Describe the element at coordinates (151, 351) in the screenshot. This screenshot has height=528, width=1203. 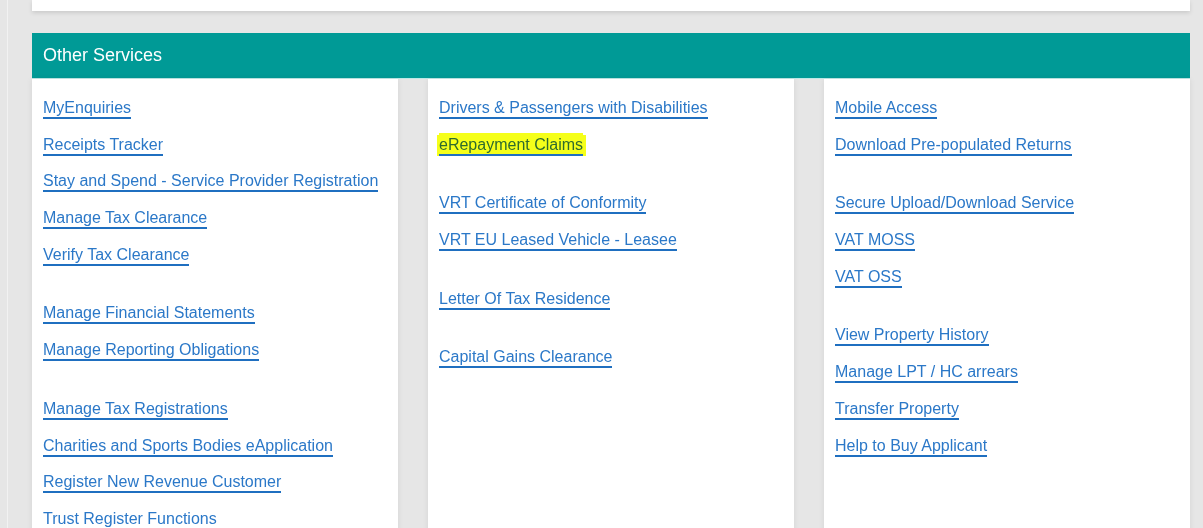
I see `service-link: Manage Reporting Obligations` at that location.